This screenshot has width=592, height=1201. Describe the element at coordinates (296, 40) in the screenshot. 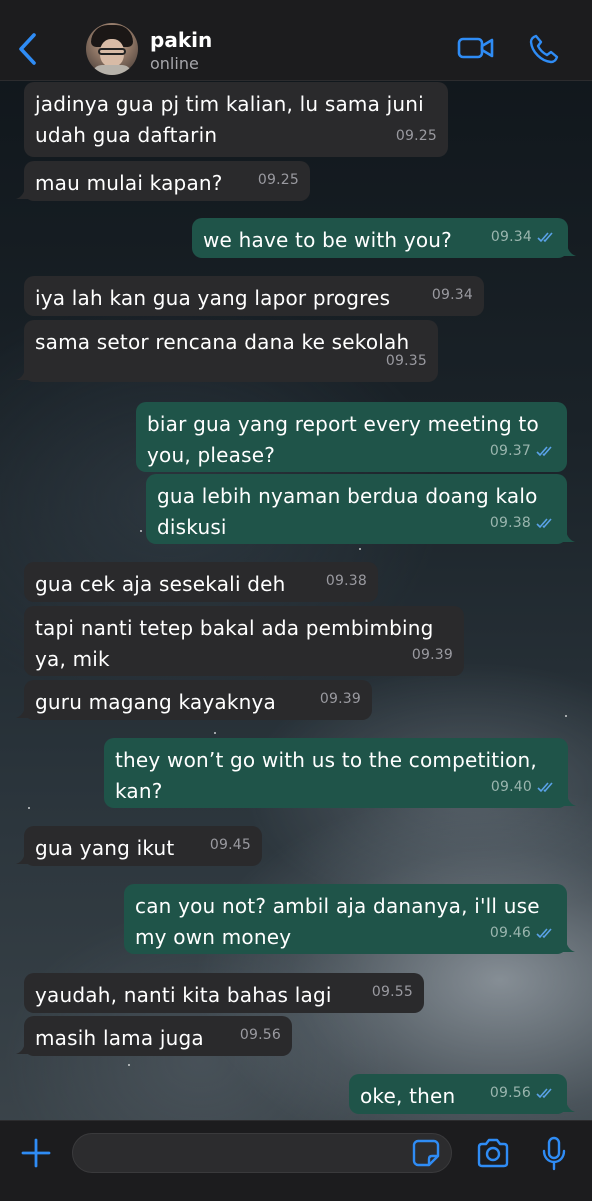

I see `chat-header: pakin online` at that location.